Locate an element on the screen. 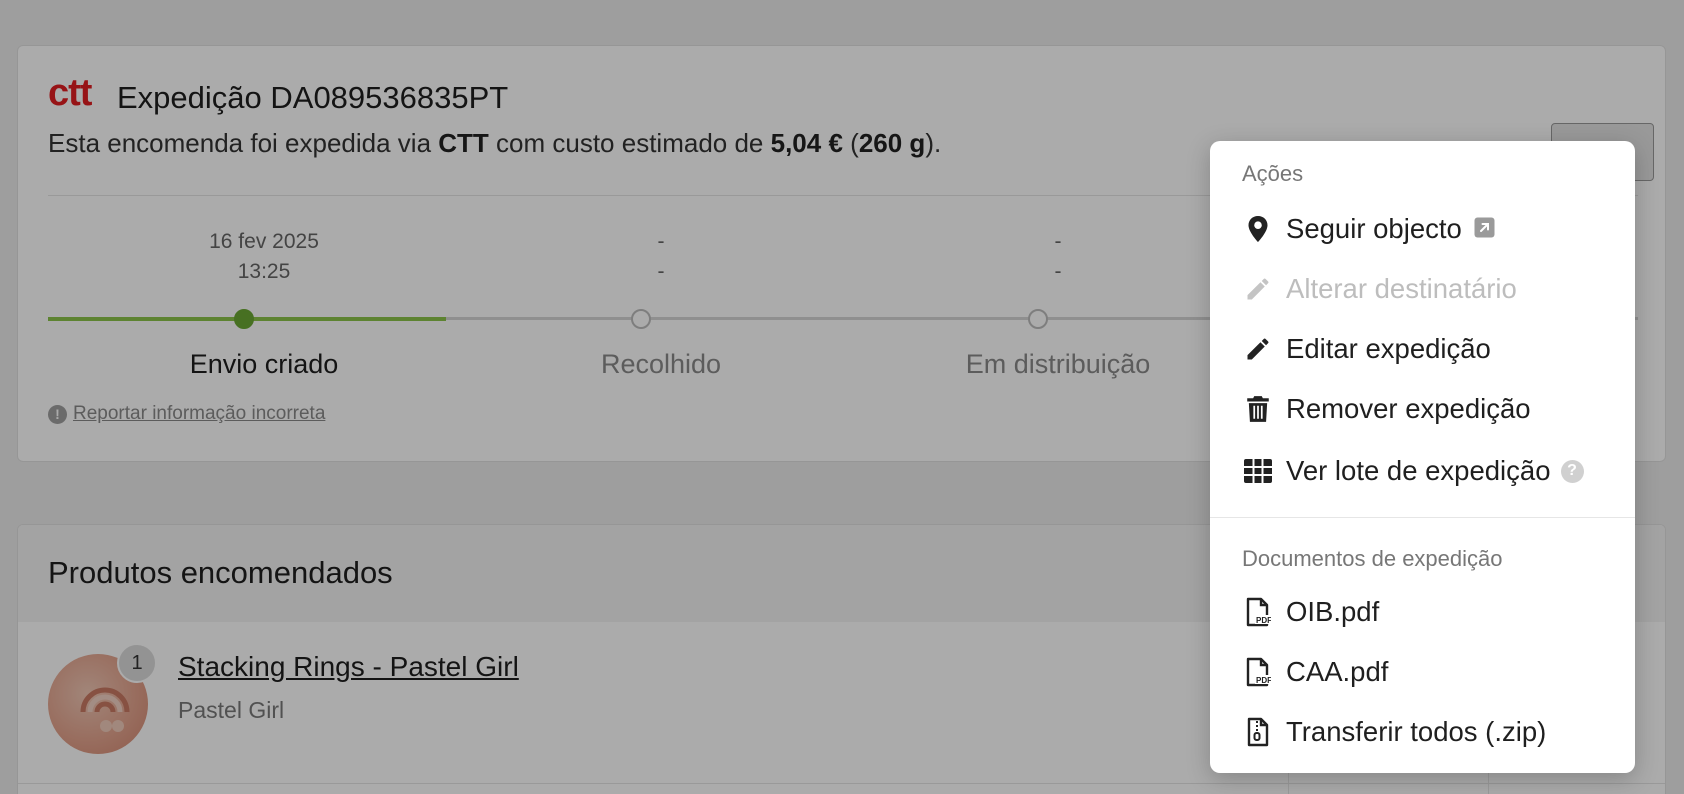 This screenshot has width=1684, height=794. help-icon: ? is located at coordinates (1572, 471).